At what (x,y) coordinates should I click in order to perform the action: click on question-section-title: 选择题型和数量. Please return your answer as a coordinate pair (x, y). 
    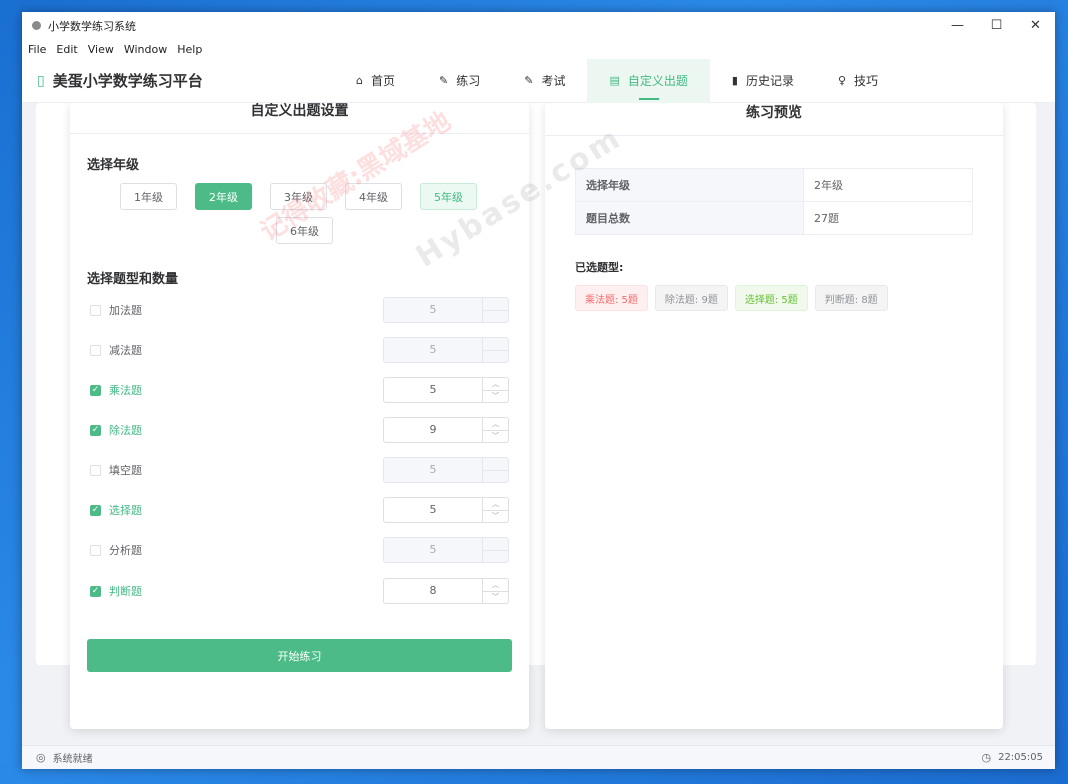
    Looking at the image, I should click on (133, 279).